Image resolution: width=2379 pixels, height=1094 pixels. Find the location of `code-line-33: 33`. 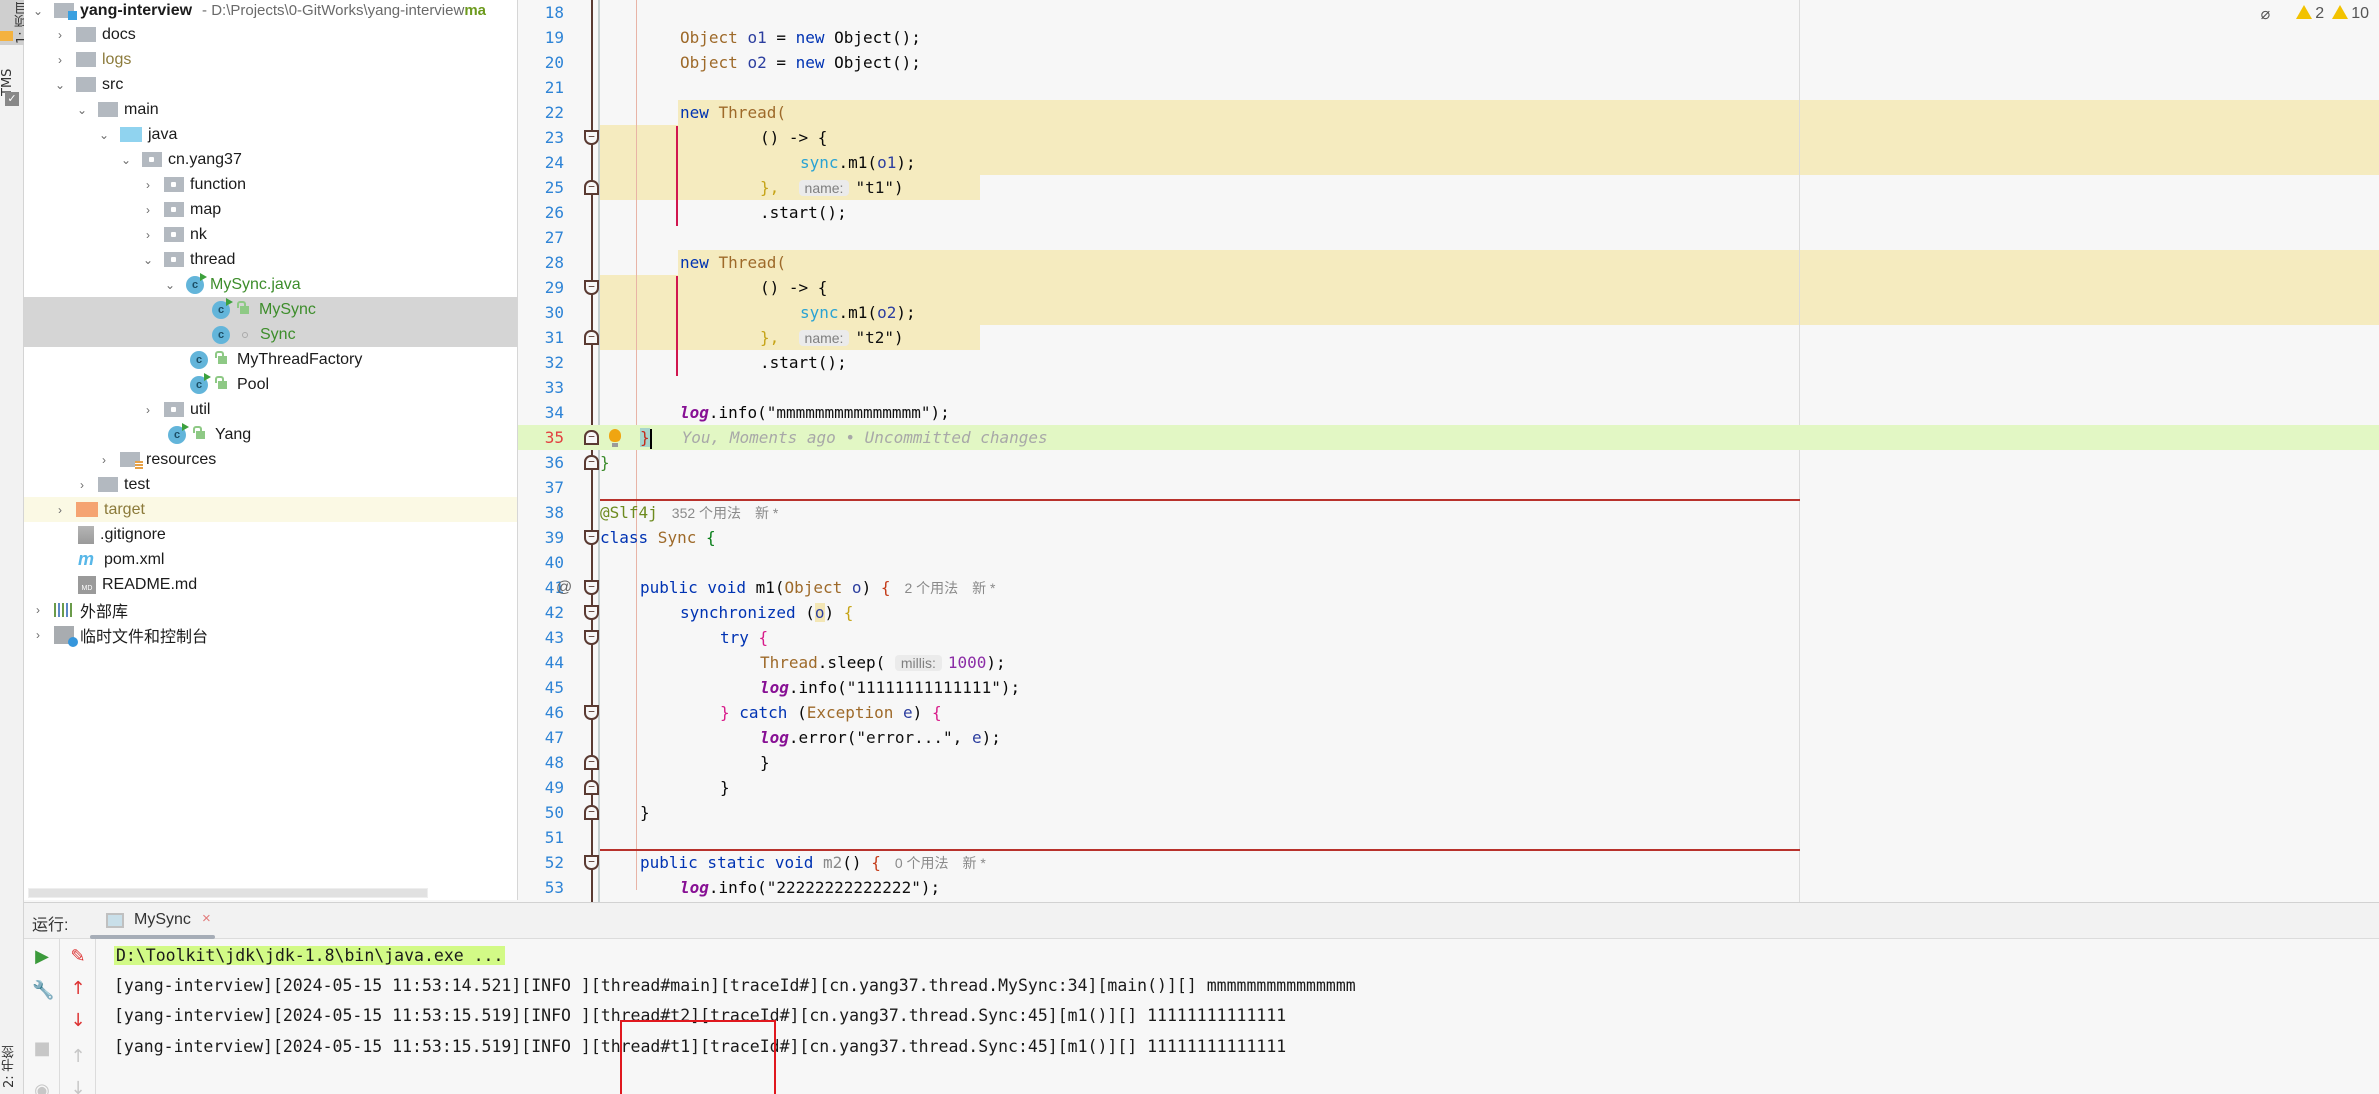

code-line-33: 33 is located at coordinates (1448, 387).